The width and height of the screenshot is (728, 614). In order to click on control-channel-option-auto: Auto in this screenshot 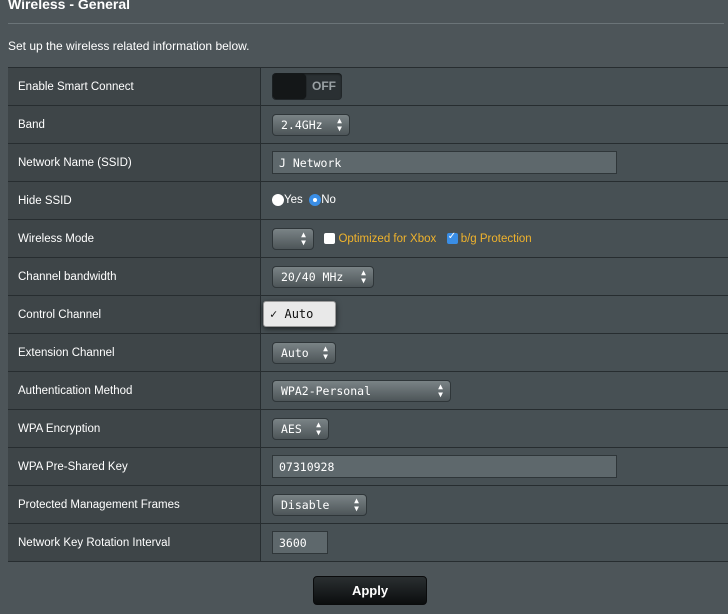, I will do `click(298, 314)`.